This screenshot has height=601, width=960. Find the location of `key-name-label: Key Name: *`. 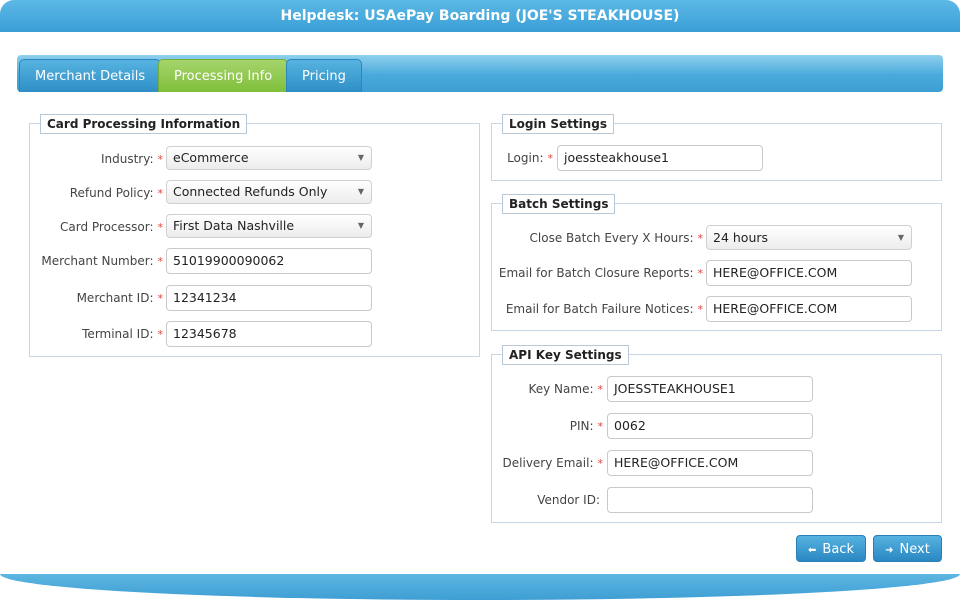

key-name-label: Key Name: * is located at coordinates (566, 389).